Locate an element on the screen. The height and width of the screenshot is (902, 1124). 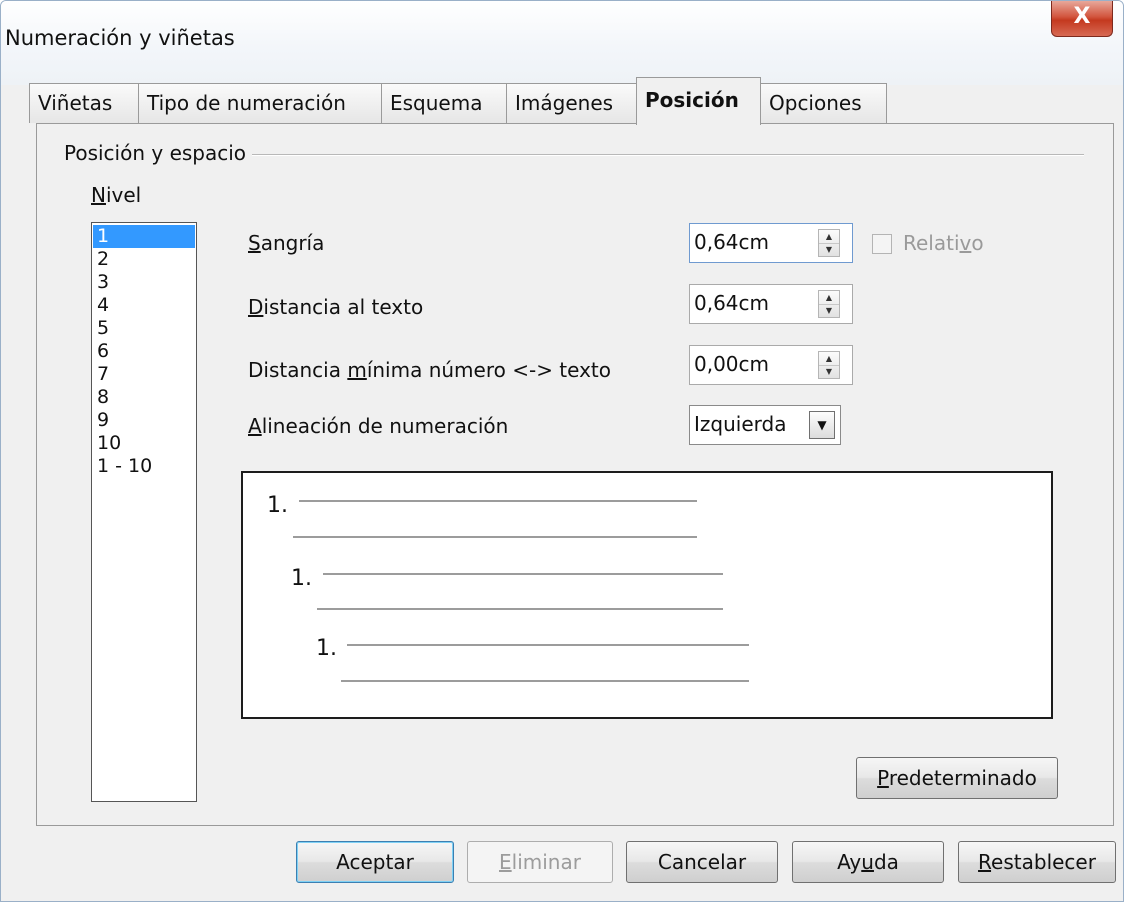
relative-checkbox is located at coordinates (882, 244).